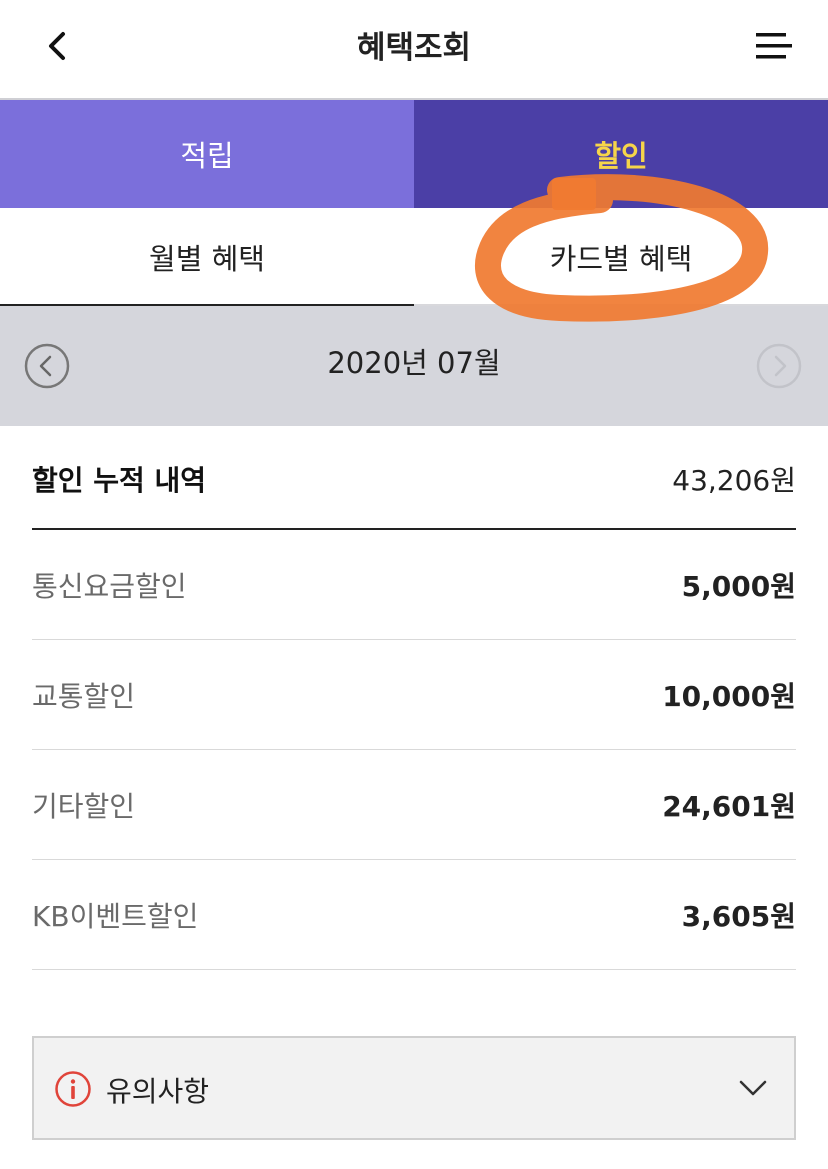 The image size is (828, 1169). I want to click on discount-total-value: 43,206원, so click(734, 480).